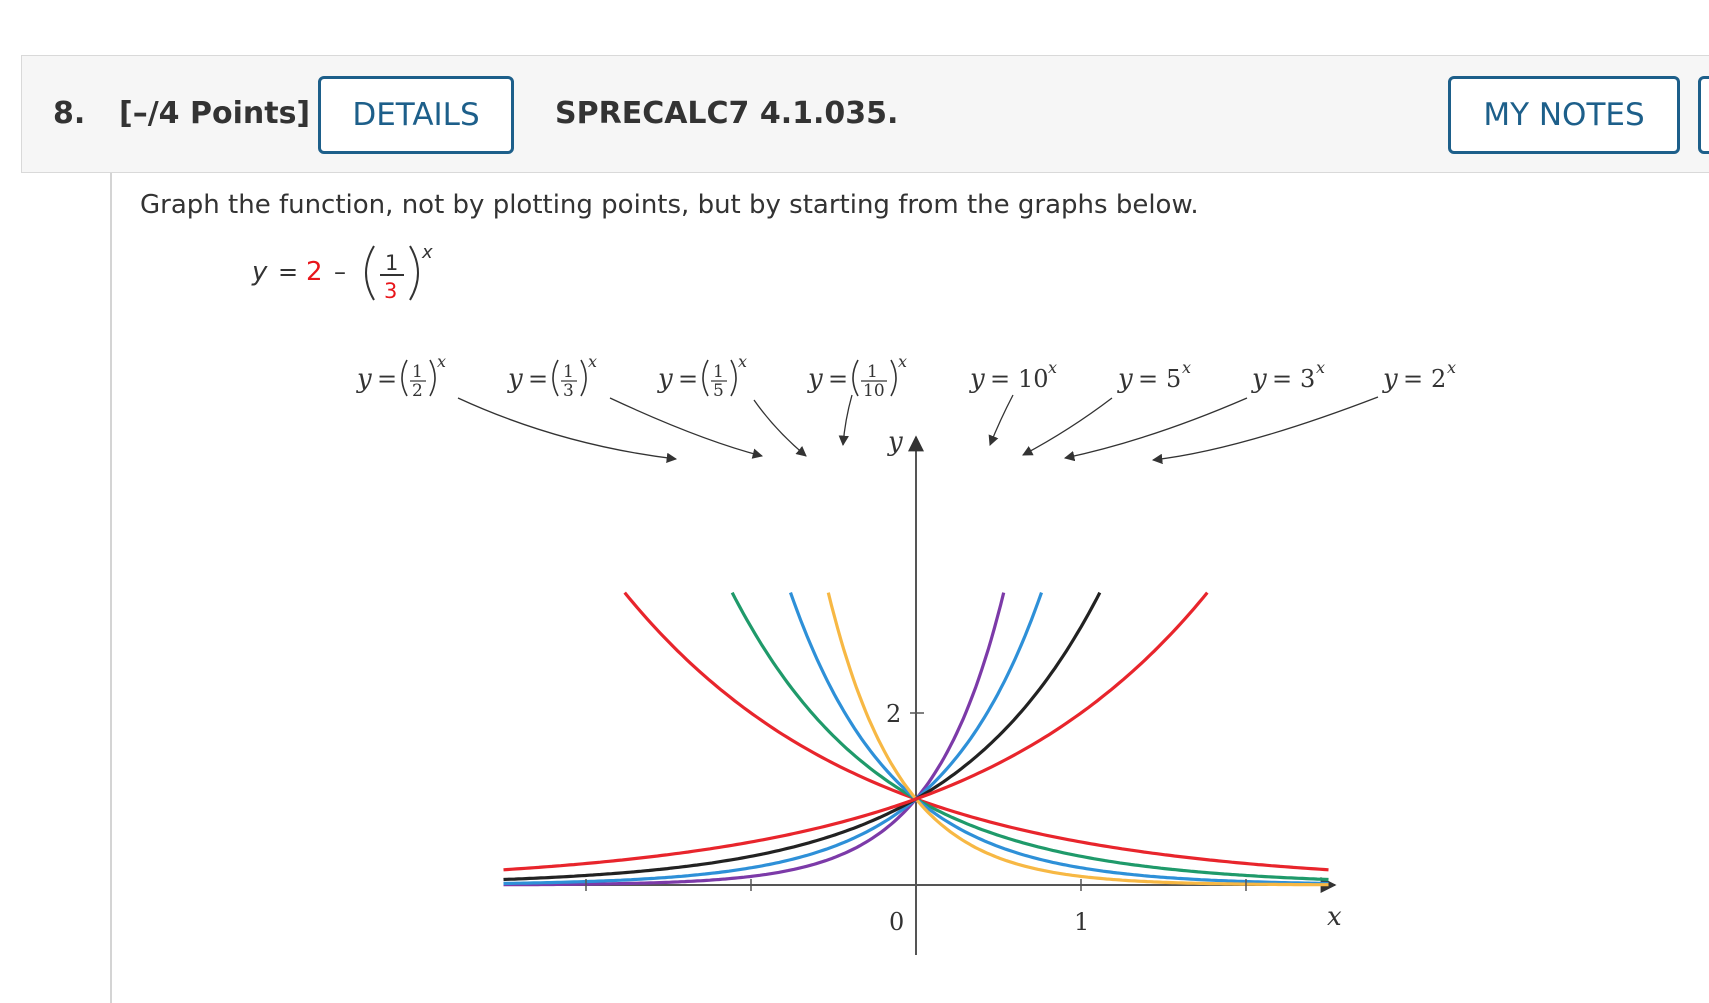 Image resolution: width=1709 pixels, height=1003 pixels. I want to click on series-label-7: y = 2 x, so click(1419, 376).